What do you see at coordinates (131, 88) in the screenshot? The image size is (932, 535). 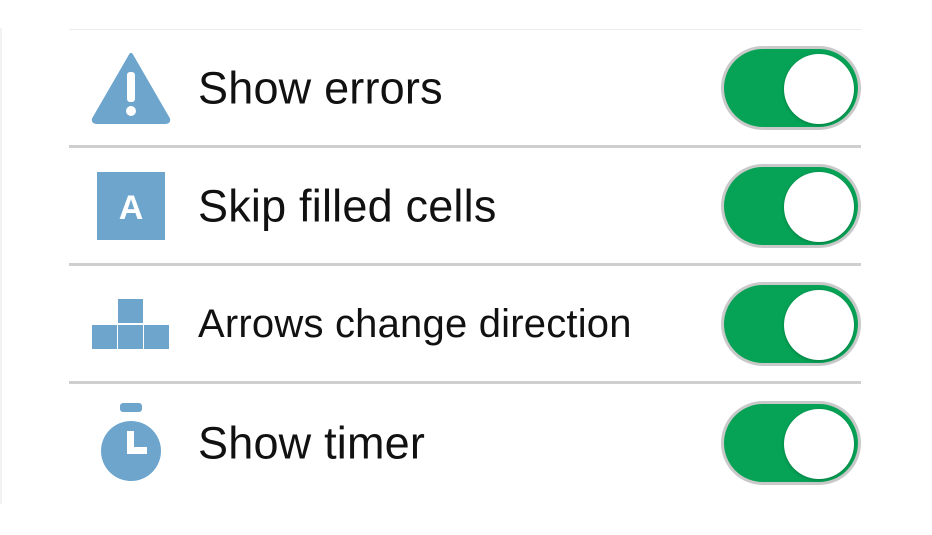 I see `warning-triangle-icon` at bounding box center [131, 88].